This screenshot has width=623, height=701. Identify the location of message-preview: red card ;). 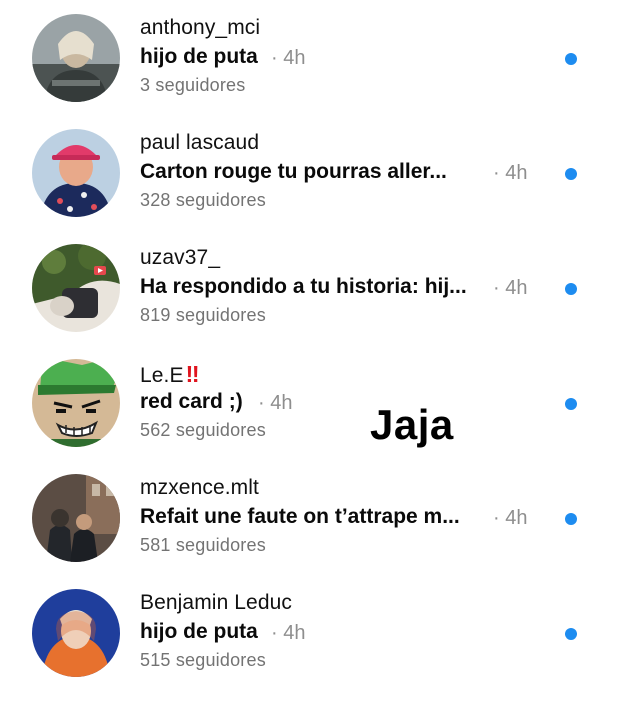
(191, 401).